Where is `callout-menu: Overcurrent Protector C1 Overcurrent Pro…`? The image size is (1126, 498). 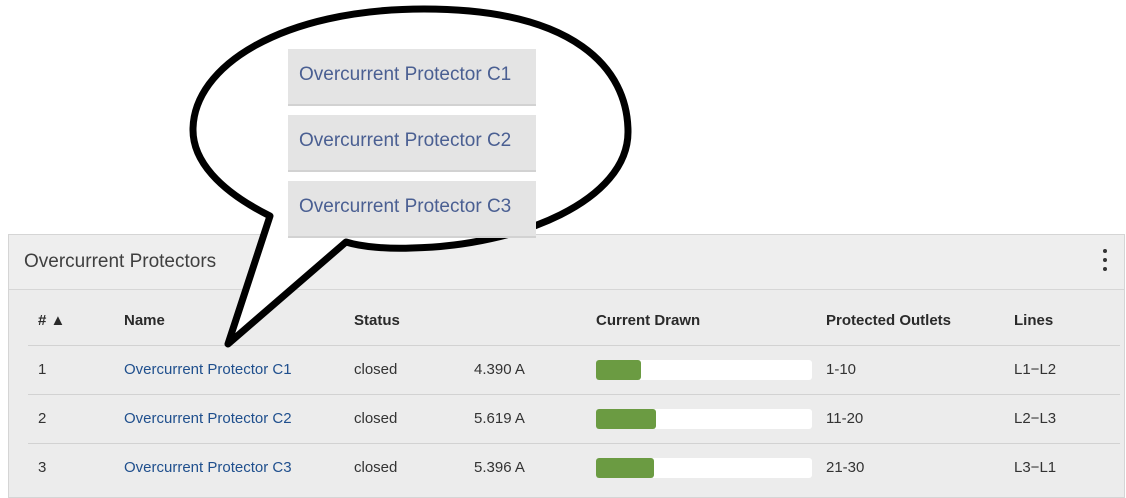 callout-menu: Overcurrent Protector C1 Overcurrent Pro… is located at coordinates (412, 143).